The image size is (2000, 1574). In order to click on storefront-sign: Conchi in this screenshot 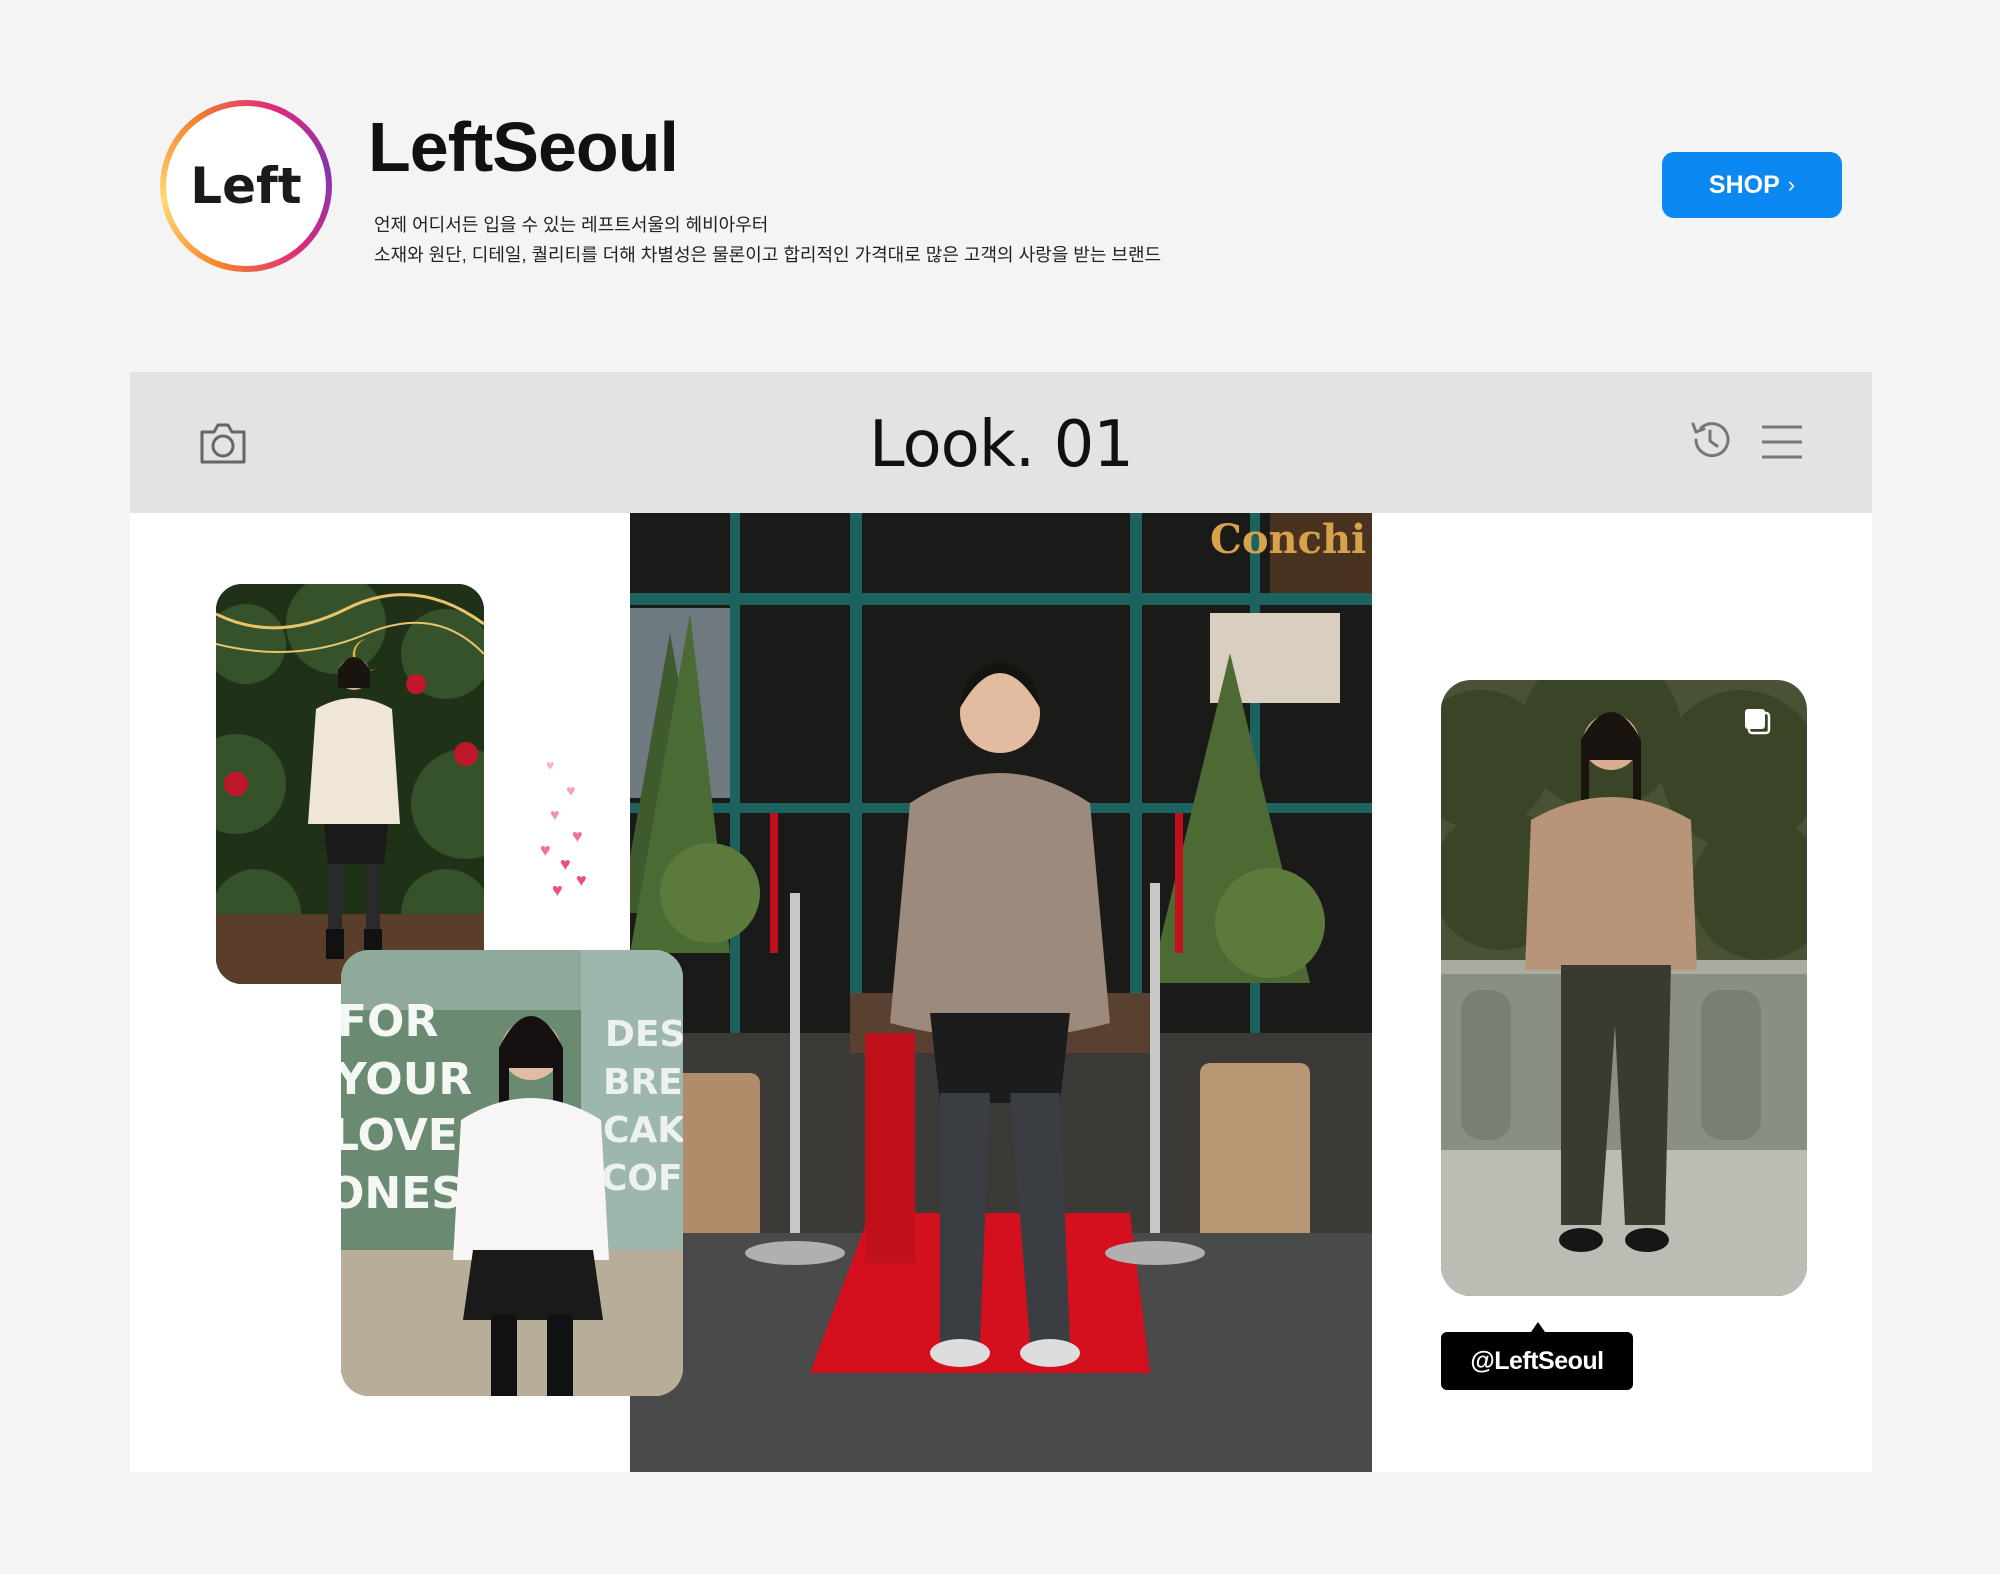, I will do `click(1288, 539)`.